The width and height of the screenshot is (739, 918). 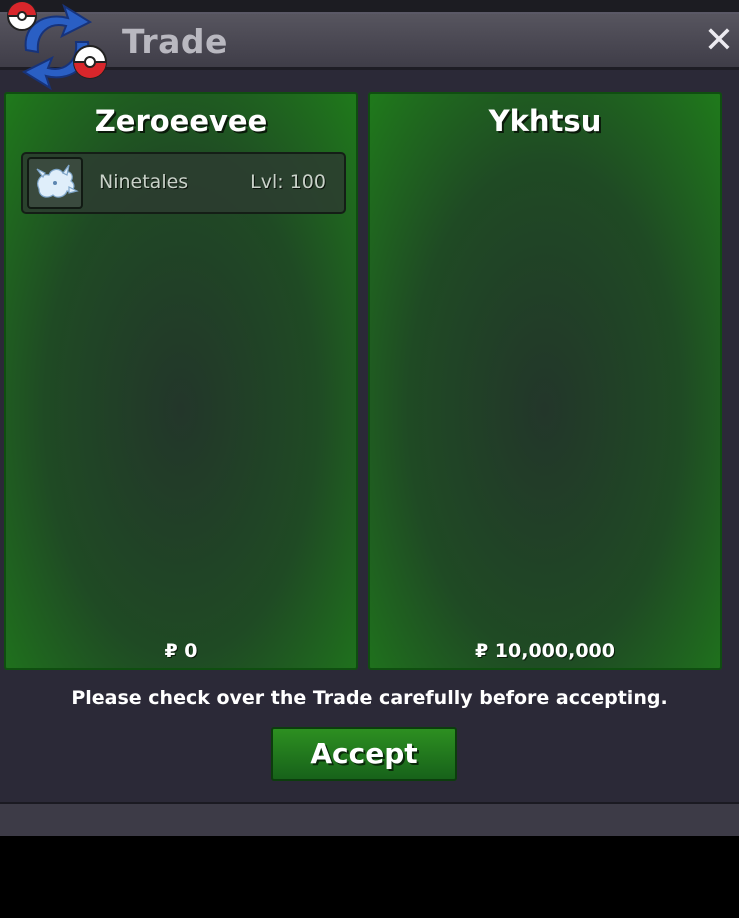 What do you see at coordinates (719, 41) in the screenshot?
I see `close-icon: ✕` at bounding box center [719, 41].